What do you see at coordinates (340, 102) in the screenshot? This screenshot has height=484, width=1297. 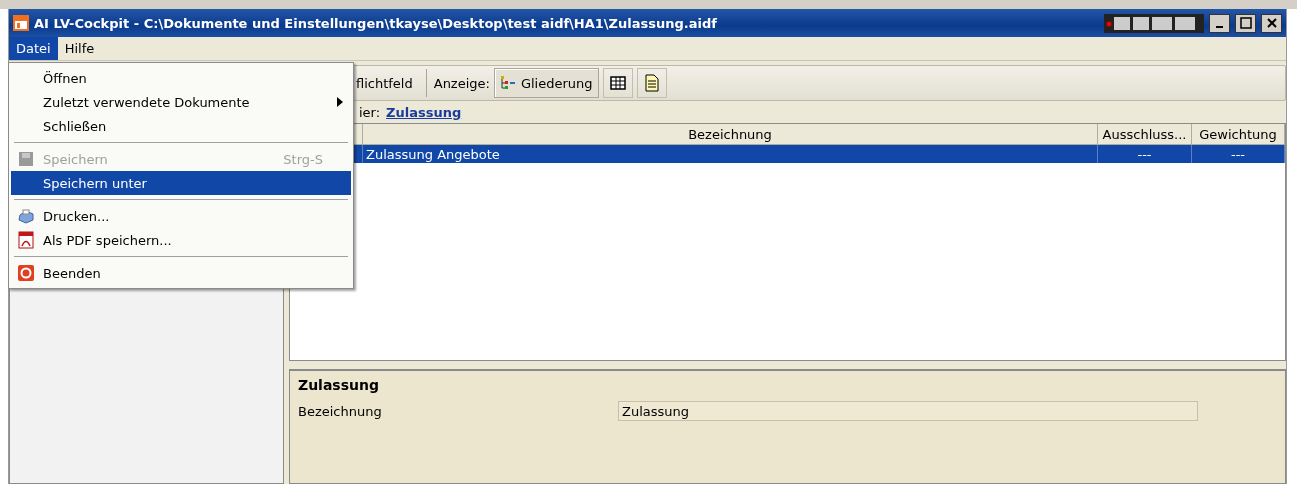 I see `submenu-arrow-icon` at bounding box center [340, 102].